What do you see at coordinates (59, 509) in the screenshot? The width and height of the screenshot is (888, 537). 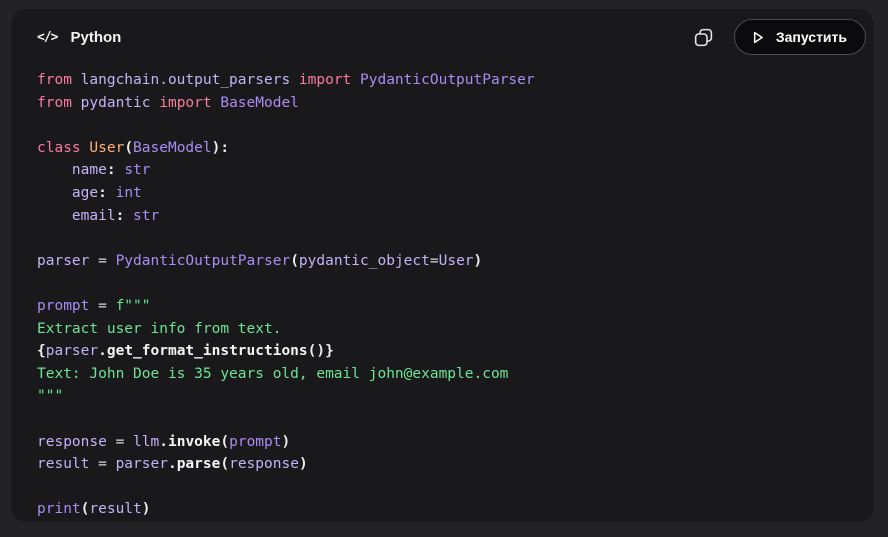 I see `code-token: print` at bounding box center [59, 509].